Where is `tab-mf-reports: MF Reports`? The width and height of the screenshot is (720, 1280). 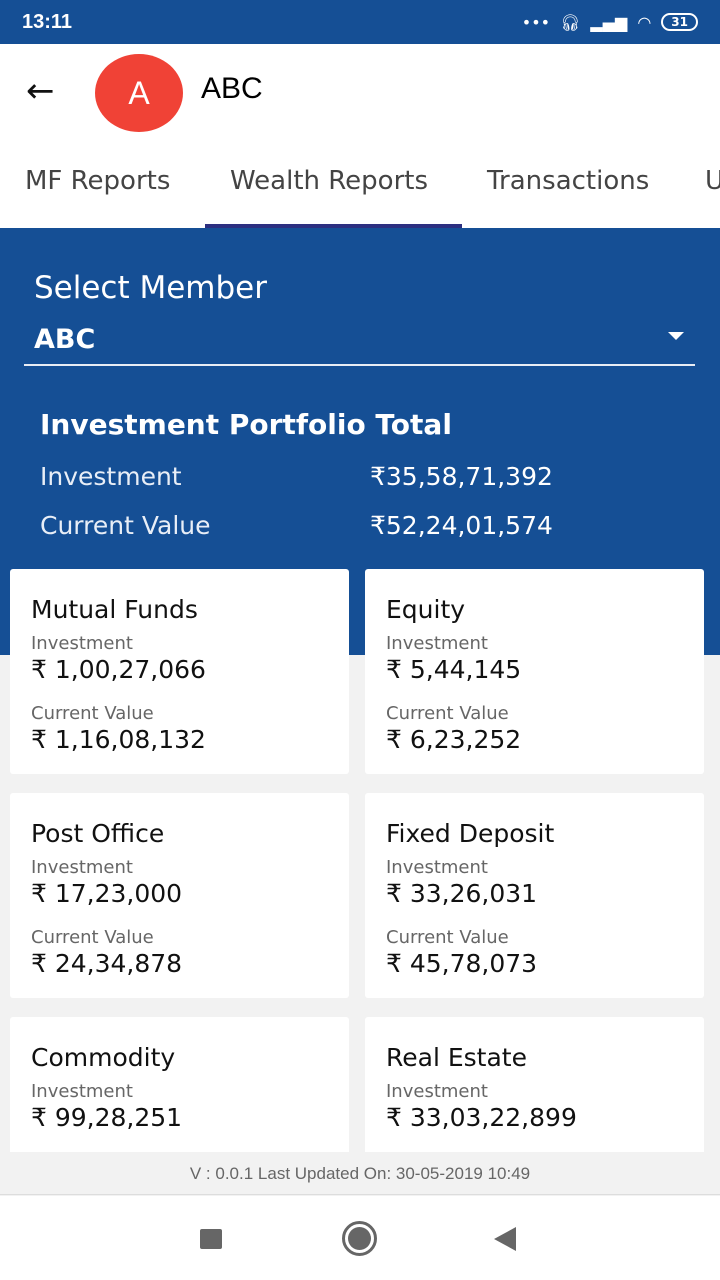
tab-mf-reports: MF Reports is located at coordinates (97, 181).